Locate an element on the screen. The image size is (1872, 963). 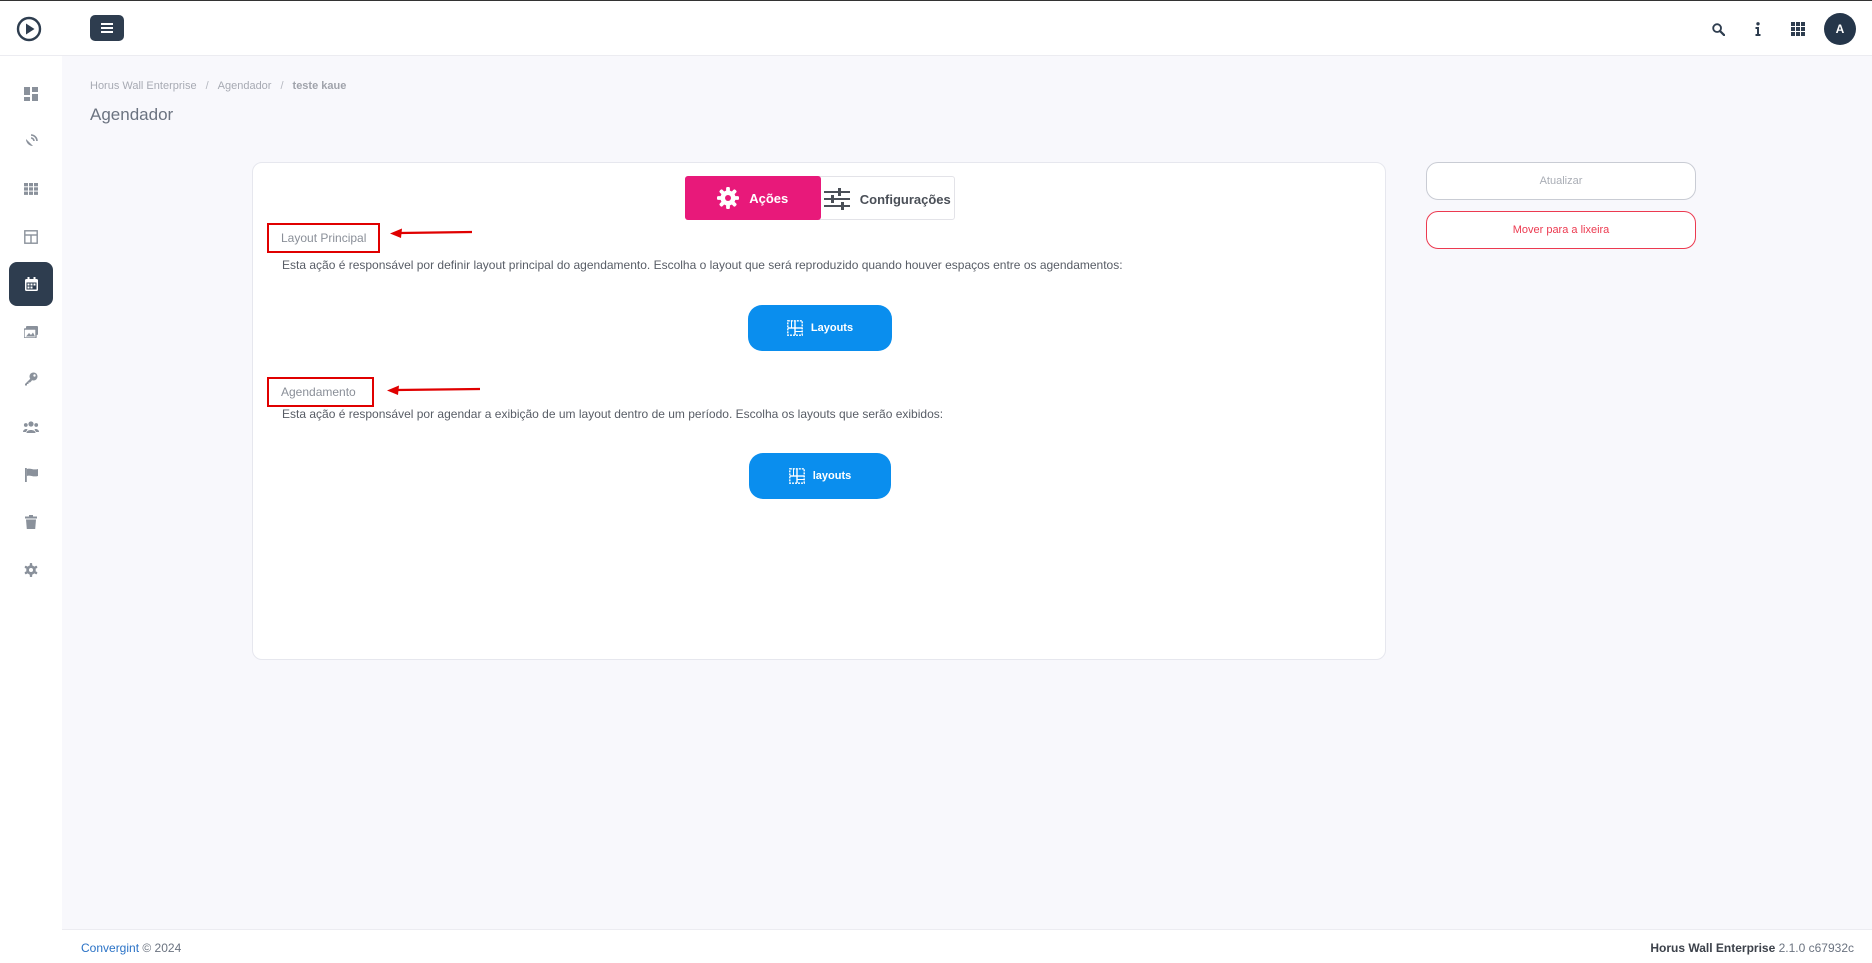
tab-acoes-label: Ações is located at coordinates (769, 198).